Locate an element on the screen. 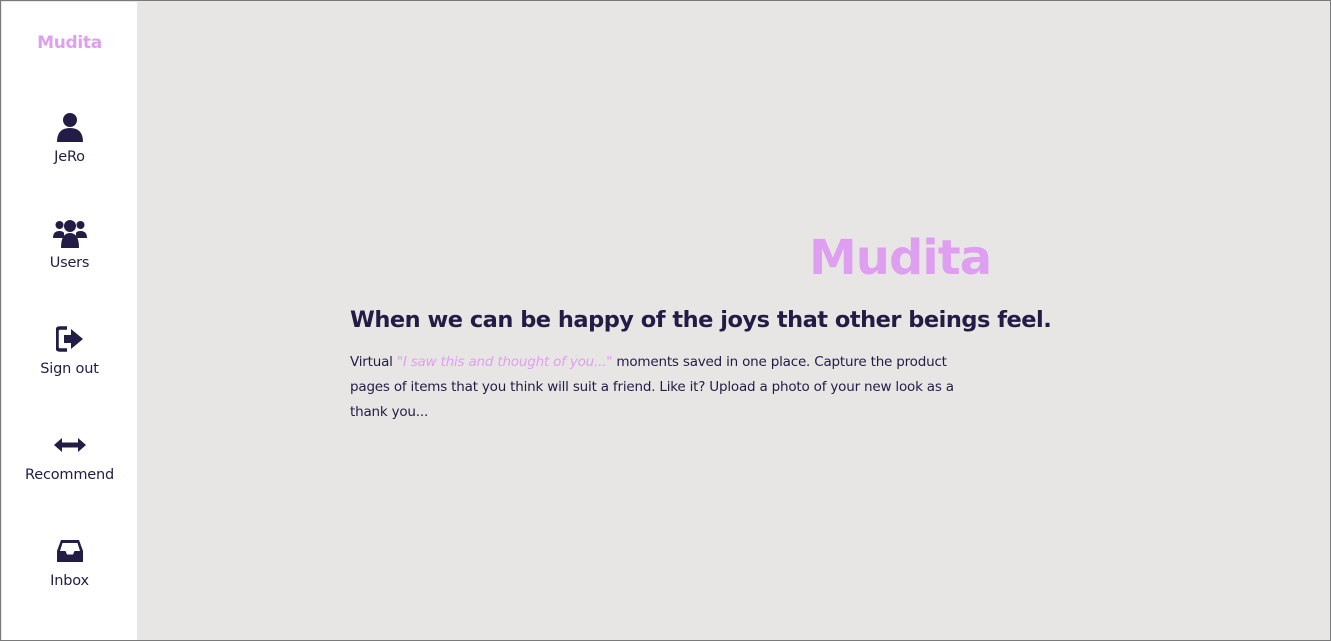 This screenshot has height=641, width=1331. description-quote: "I saw this and thought of you..." is located at coordinates (504, 362).